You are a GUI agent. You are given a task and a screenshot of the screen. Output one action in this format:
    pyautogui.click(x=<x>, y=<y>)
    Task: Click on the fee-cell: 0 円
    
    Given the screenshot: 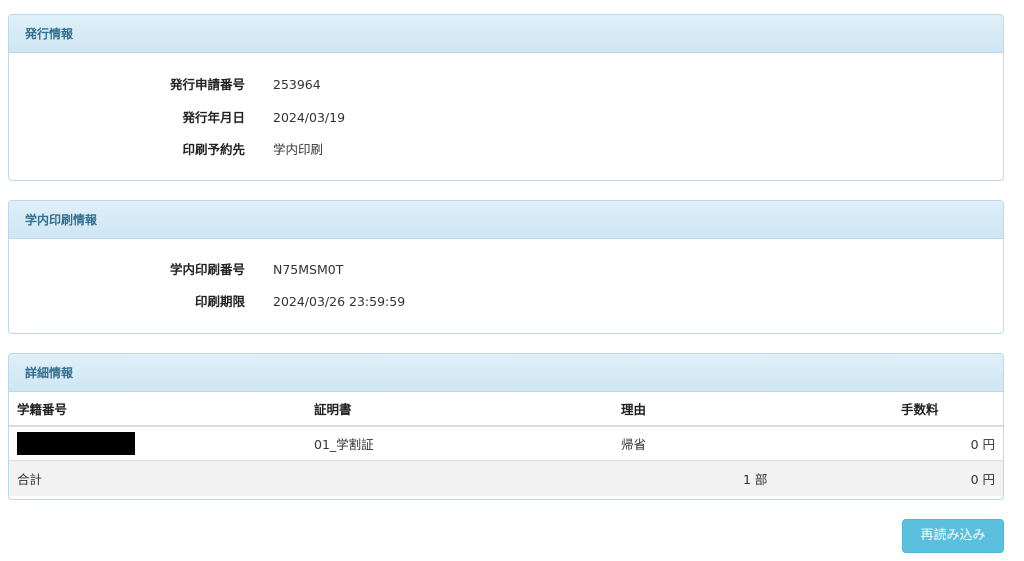 What is the action you would take?
    pyautogui.click(x=948, y=443)
    